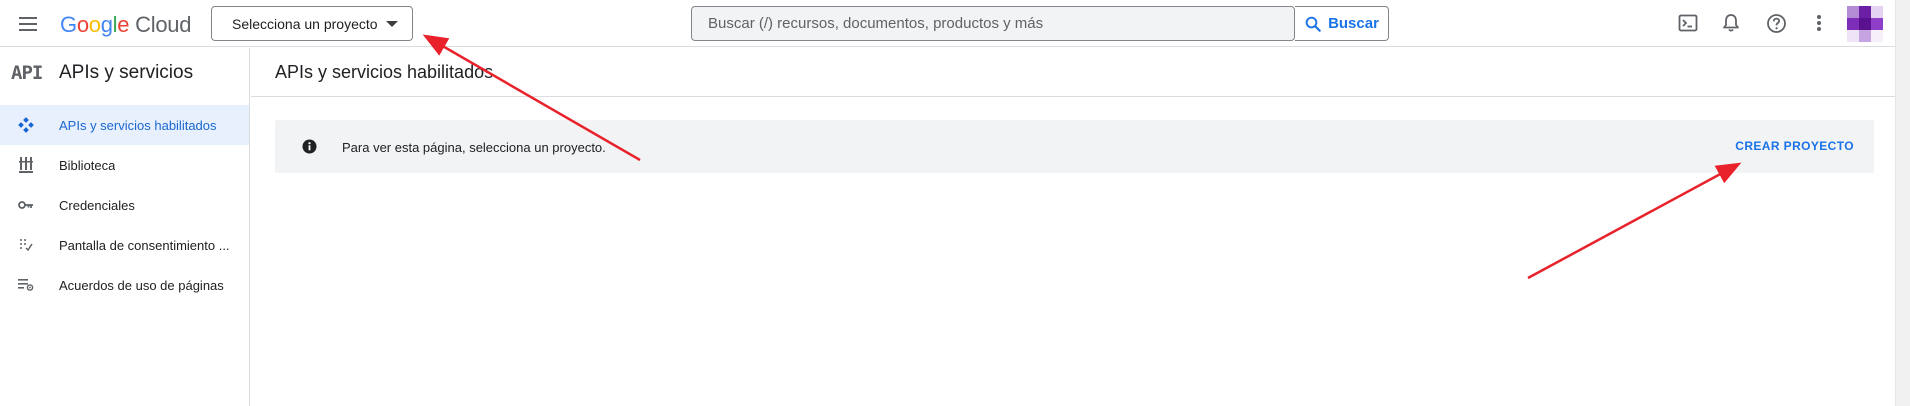  What do you see at coordinates (1634, 221) in the screenshot?
I see `annotation-arrow-to-create-project` at bounding box center [1634, 221].